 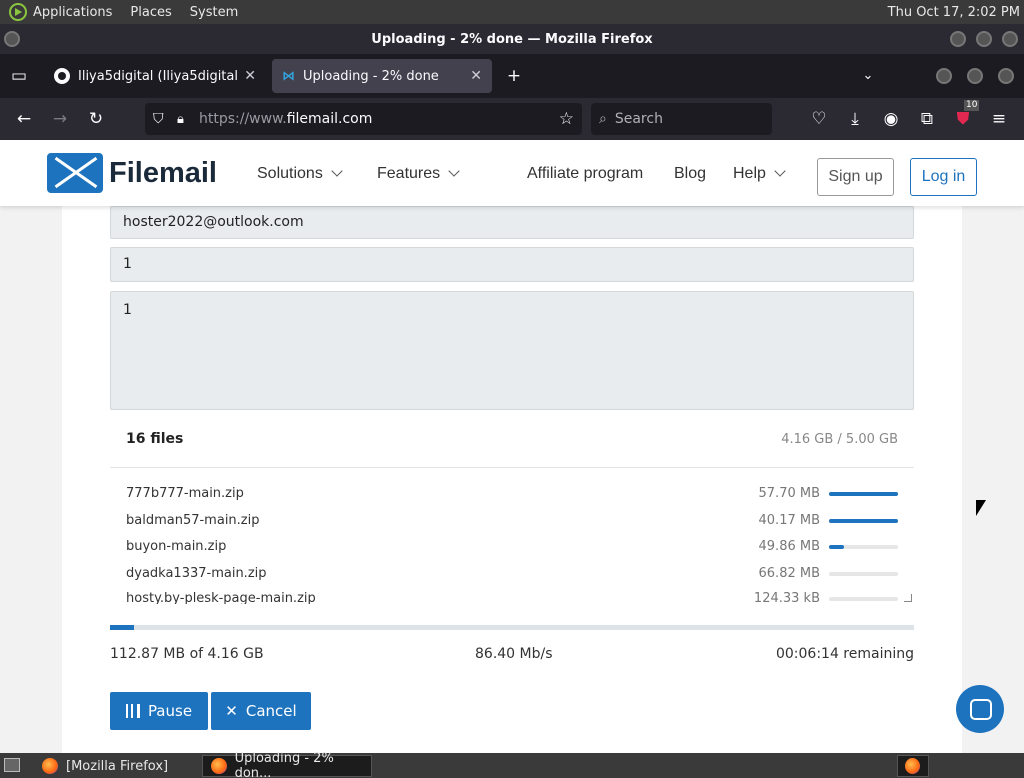 What do you see at coordinates (176, 546) in the screenshot?
I see `file-name: buyon-main.zip` at bounding box center [176, 546].